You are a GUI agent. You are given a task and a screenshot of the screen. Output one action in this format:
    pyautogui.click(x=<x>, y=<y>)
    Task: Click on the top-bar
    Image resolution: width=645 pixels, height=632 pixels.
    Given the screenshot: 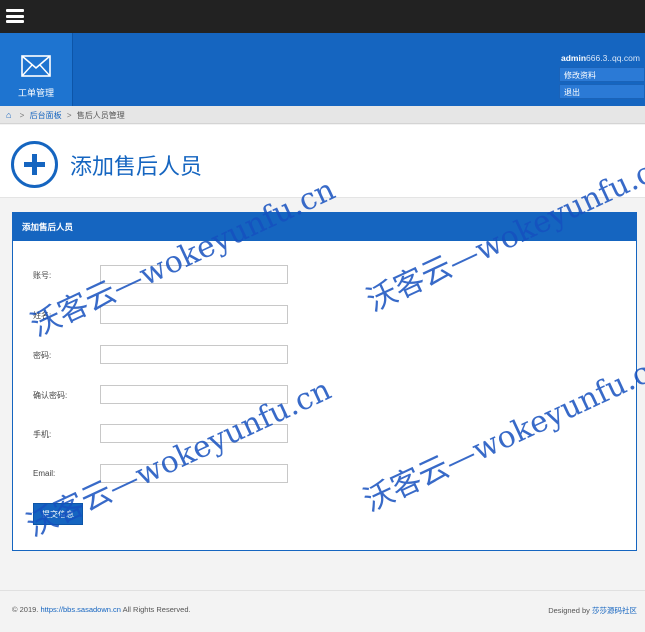 What is the action you would take?
    pyautogui.click(x=322, y=16)
    